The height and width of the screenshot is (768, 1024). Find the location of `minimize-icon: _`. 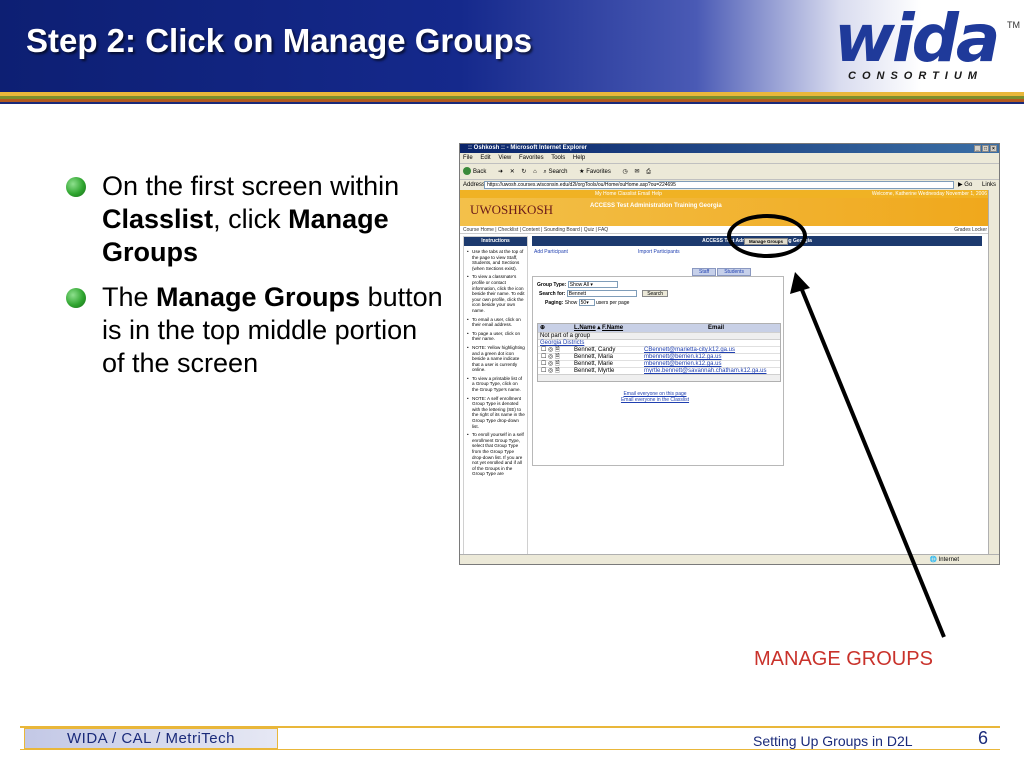

minimize-icon: _ is located at coordinates (977, 148).